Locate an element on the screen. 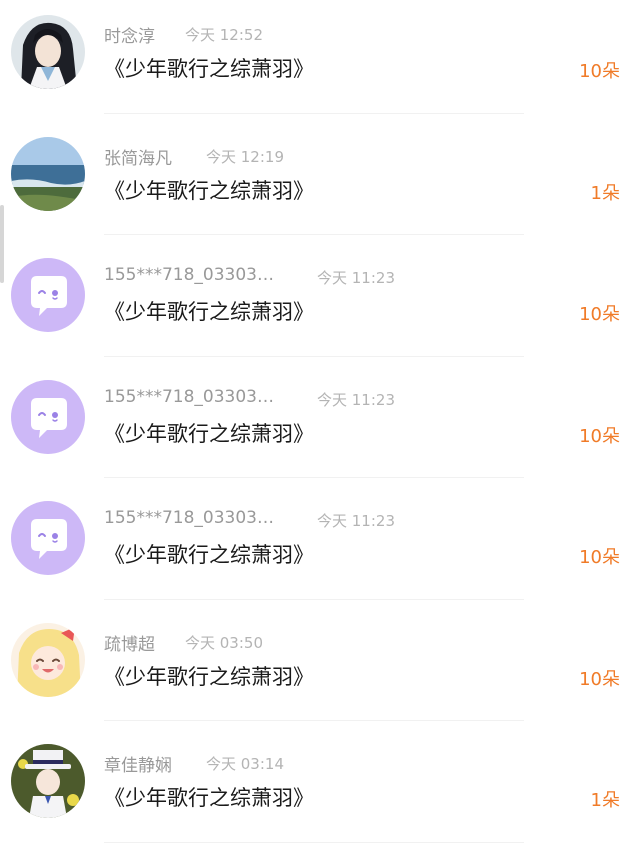 The width and height of the screenshot is (640, 852). timestamp: 今天 12:52 is located at coordinates (224, 35).